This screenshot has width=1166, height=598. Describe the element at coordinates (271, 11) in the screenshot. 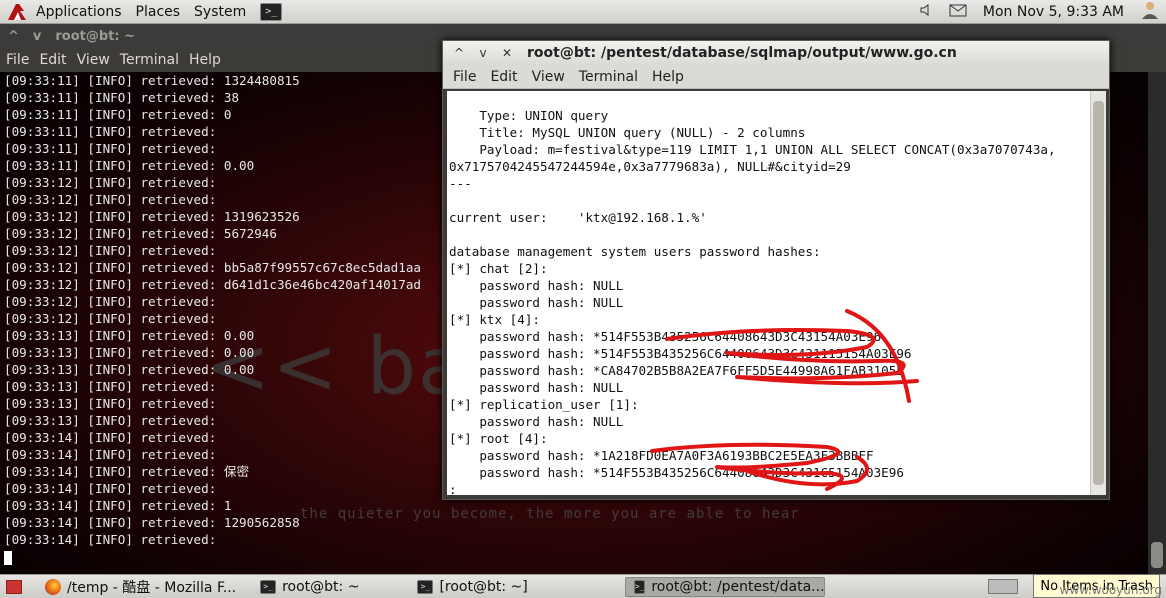

I see `terminal-launcher-icon: >_` at that location.